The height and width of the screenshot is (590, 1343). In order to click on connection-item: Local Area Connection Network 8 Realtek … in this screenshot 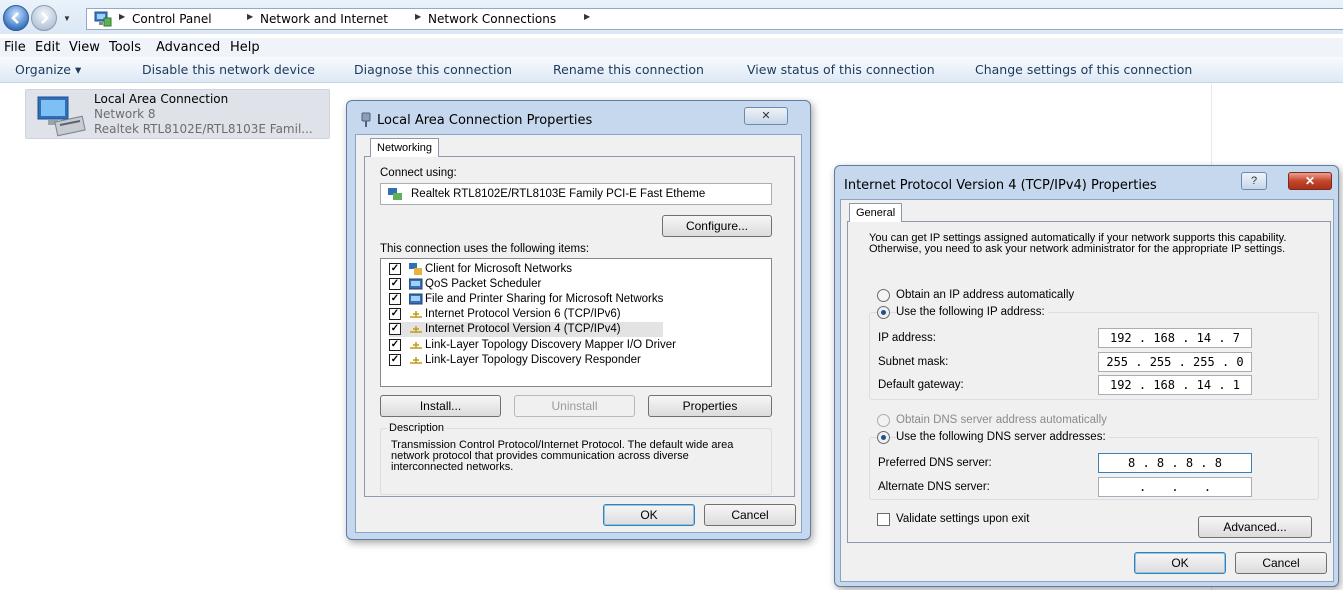, I will do `click(177, 114)`.